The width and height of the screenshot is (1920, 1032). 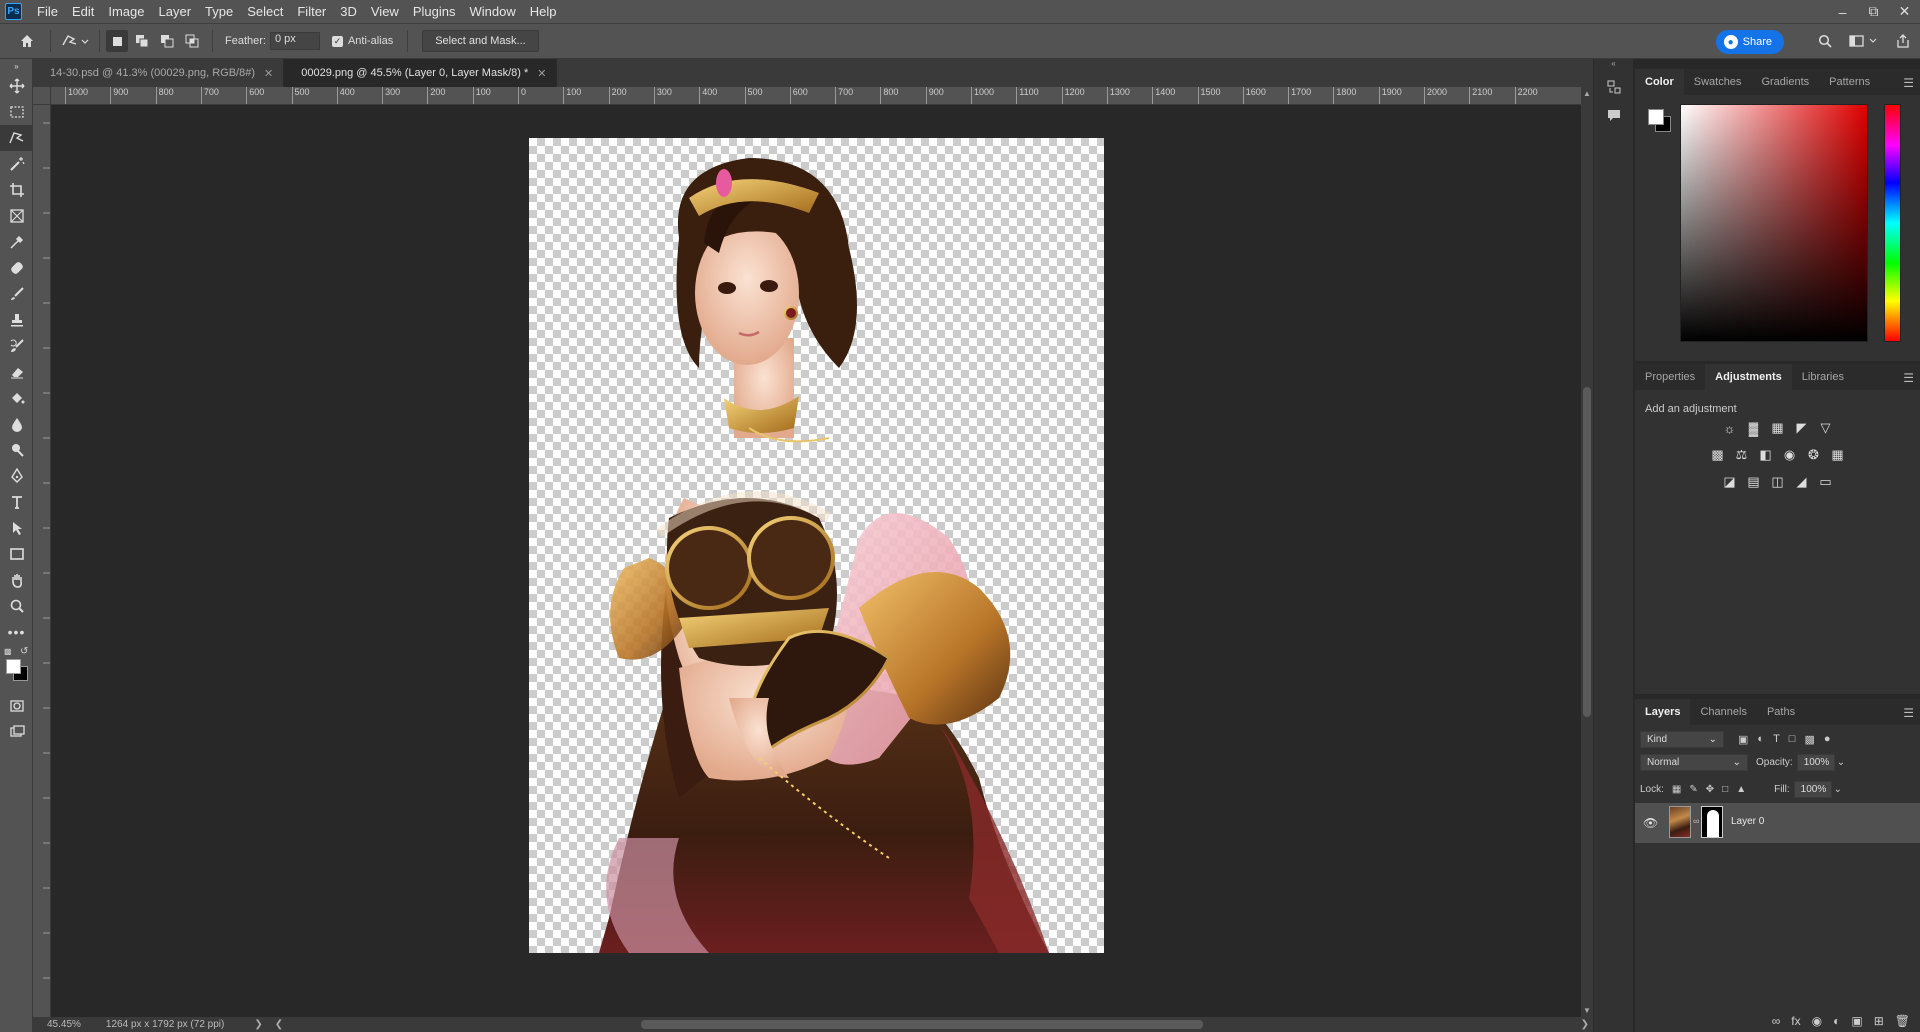 What do you see at coordinates (1587, 552) in the screenshot?
I see `vertical-scroll-thumb` at bounding box center [1587, 552].